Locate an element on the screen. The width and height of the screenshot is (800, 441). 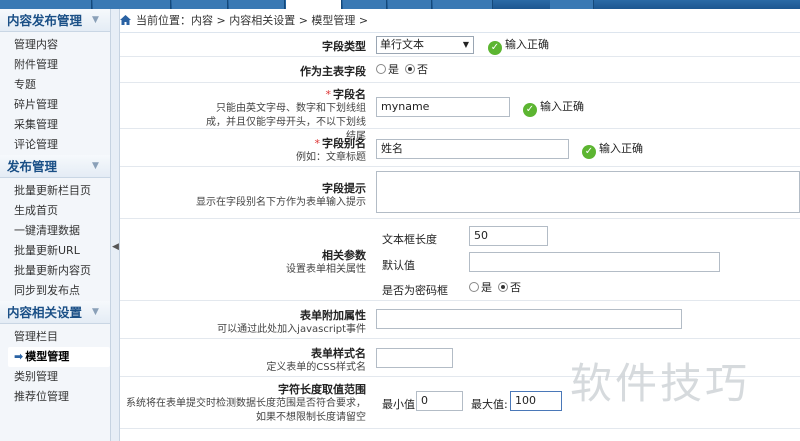
field-alias-desc: 例如：文章标题 is located at coordinates (331, 157).